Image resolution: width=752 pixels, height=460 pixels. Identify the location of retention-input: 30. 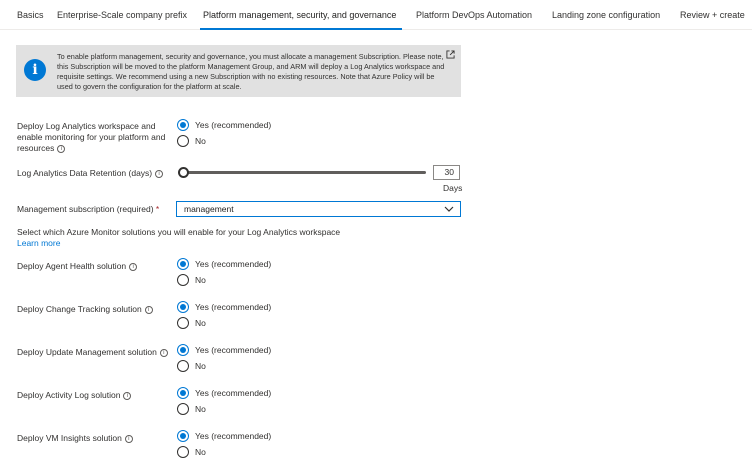
(446, 172).